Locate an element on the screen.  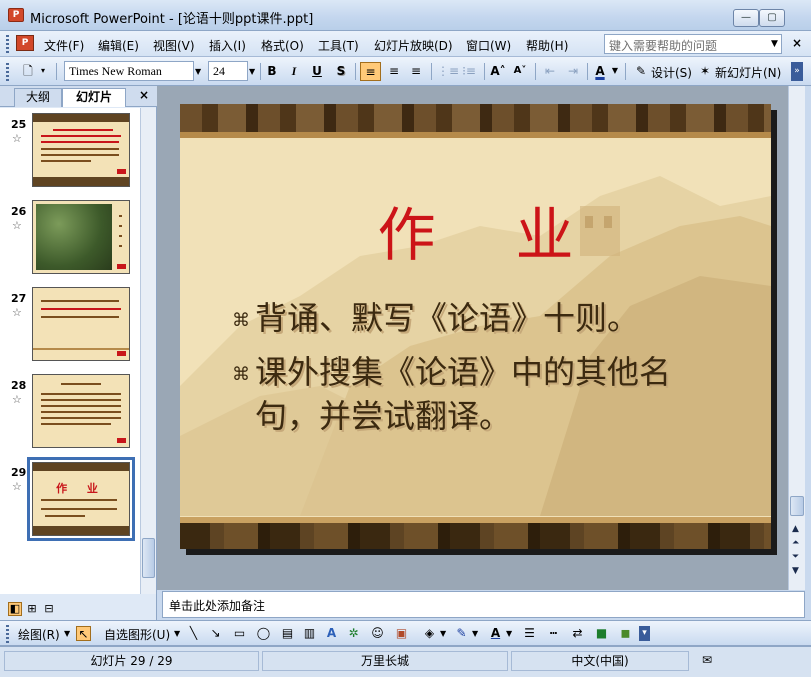
help-dropdown-icon: ▼ is located at coordinates (774, 44).